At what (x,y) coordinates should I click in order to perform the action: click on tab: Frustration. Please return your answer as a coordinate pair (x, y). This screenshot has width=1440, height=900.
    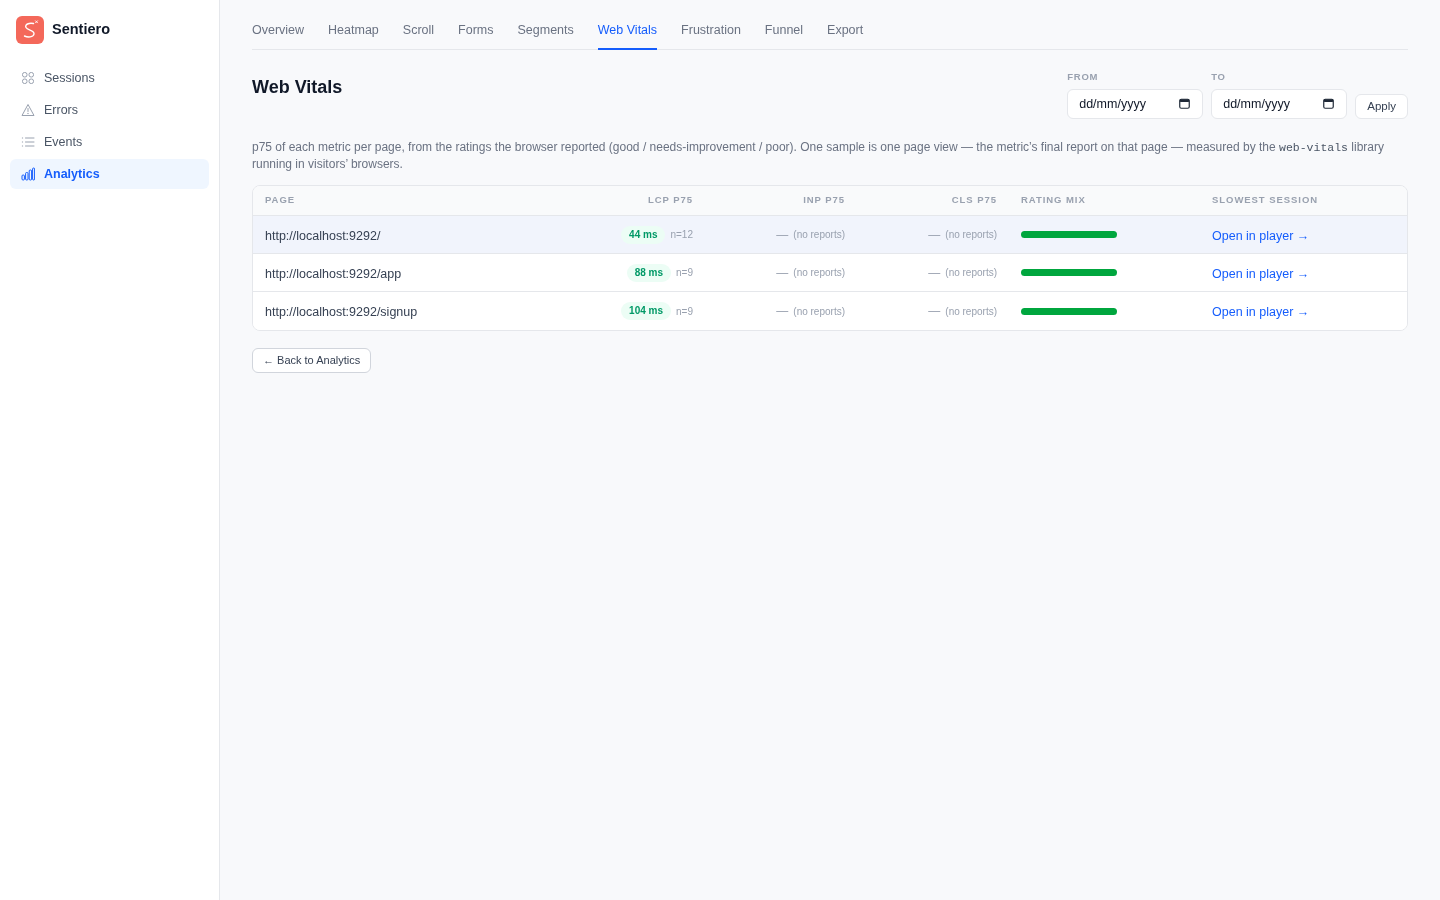
    Looking at the image, I should click on (711, 32).